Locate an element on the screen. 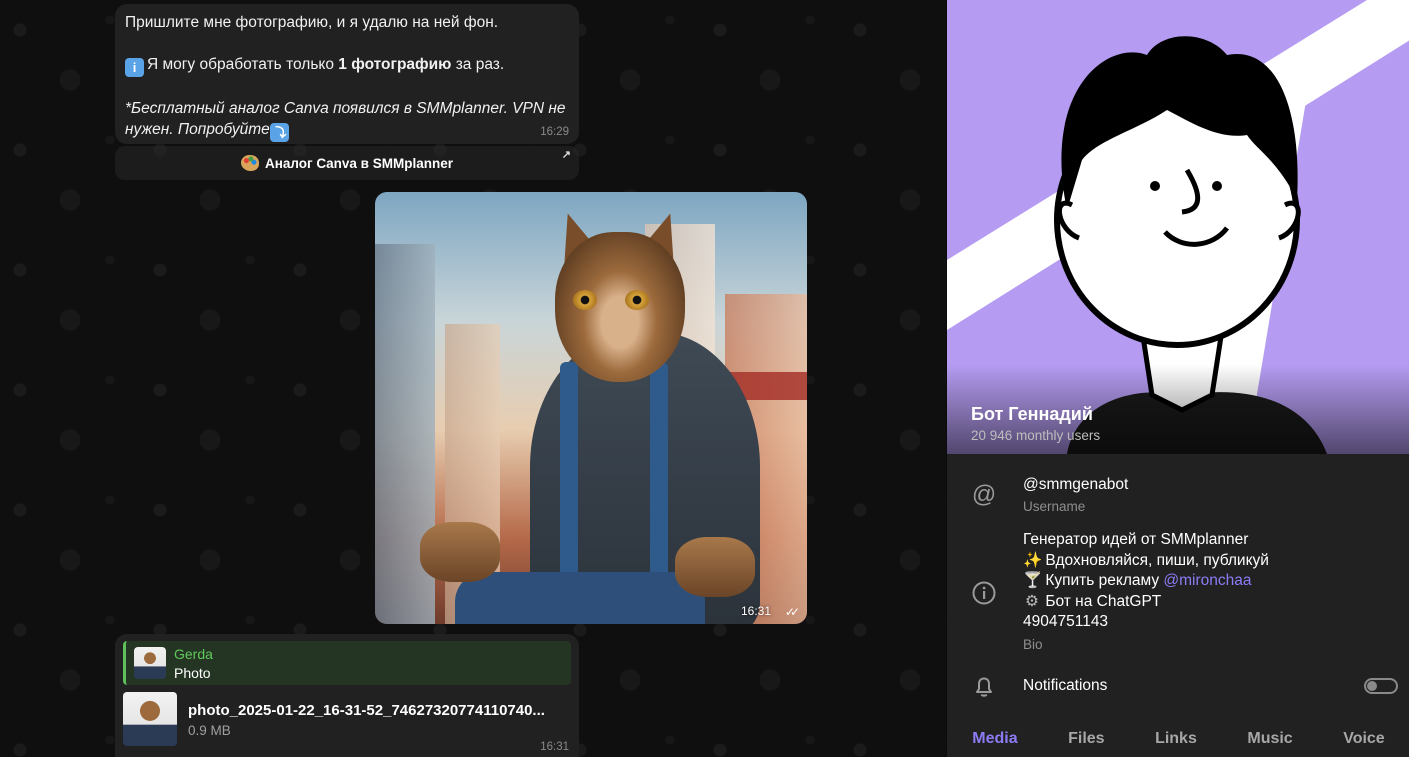  palette-icon is located at coordinates (249, 163).